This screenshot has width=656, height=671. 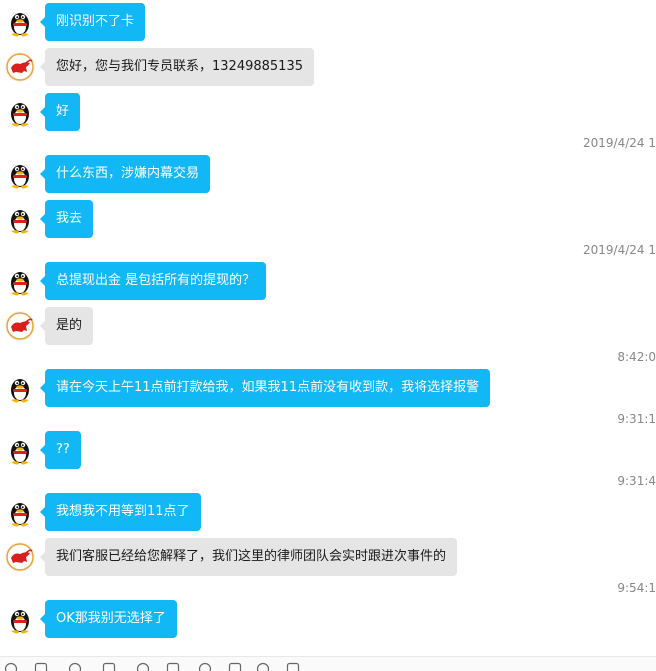 What do you see at coordinates (95, 22) in the screenshot?
I see `sent-message-bubble: 刚识别不了卡` at bounding box center [95, 22].